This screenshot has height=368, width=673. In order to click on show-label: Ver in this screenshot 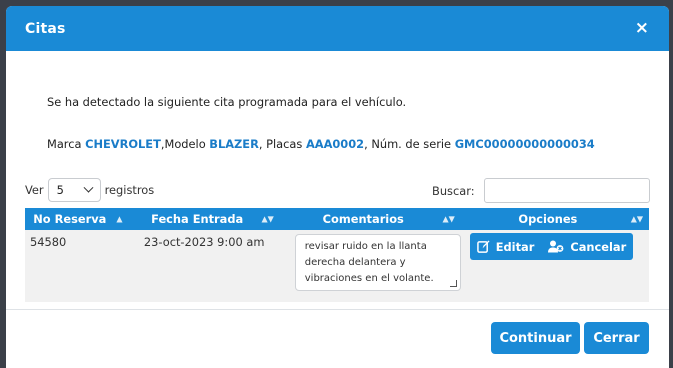, I will do `click(34, 190)`.